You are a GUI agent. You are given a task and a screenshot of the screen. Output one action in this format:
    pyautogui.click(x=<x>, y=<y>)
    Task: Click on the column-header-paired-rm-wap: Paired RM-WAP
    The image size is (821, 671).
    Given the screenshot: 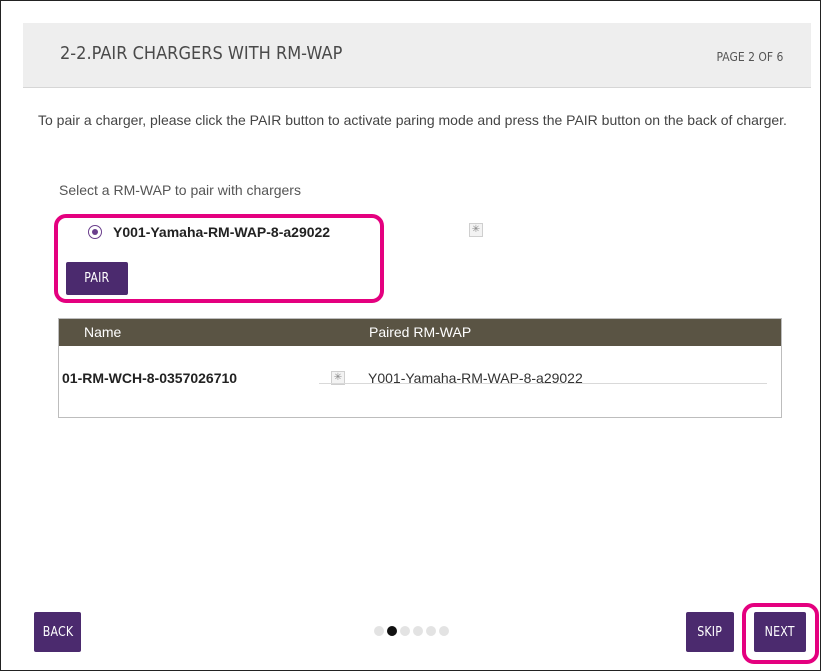 What is the action you would take?
    pyautogui.click(x=420, y=332)
    